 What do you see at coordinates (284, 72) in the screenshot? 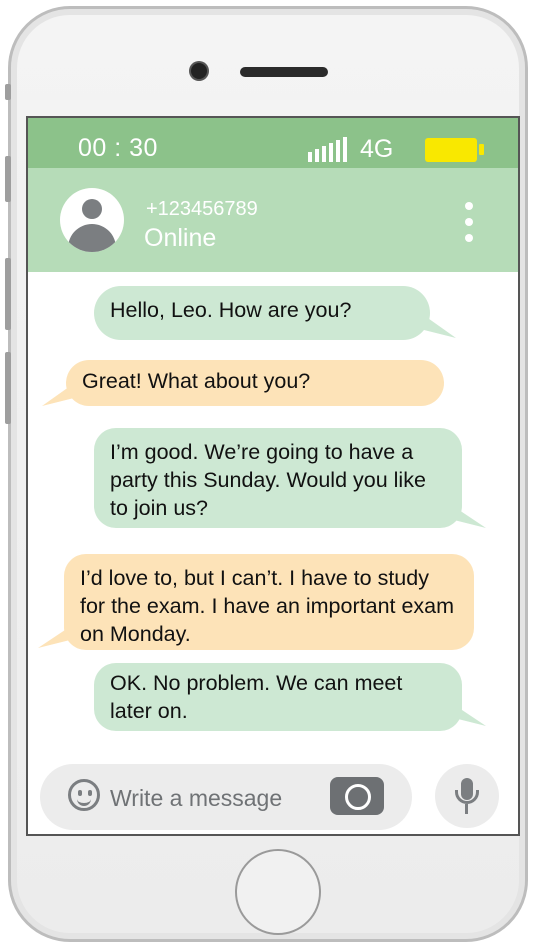
I see `earpiece-speaker` at bounding box center [284, 72].